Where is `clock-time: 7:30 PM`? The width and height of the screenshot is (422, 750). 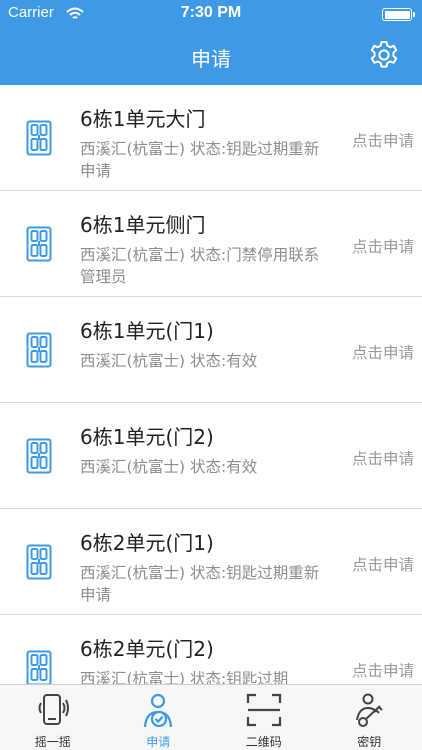
clock-time: 7:30 PM is located at coordinates (211, 12).